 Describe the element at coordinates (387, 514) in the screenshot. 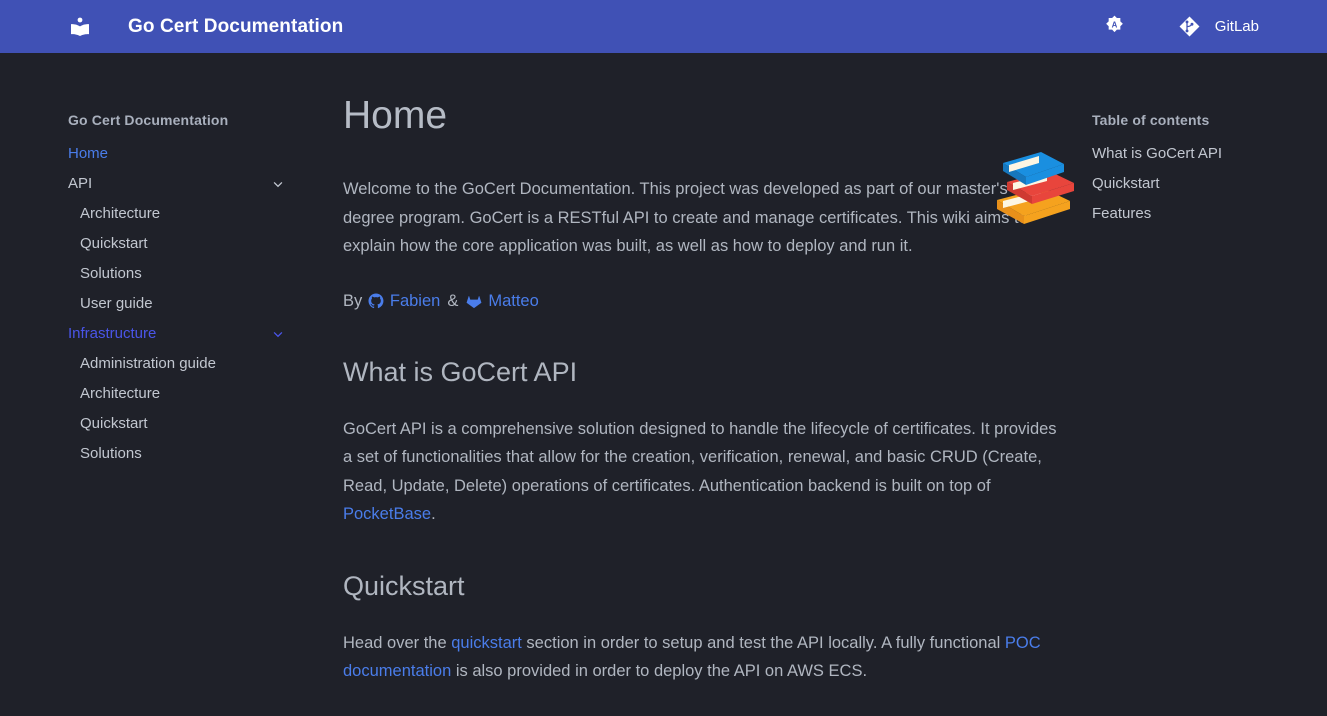

I see `pocketbase-link: PocketBase` at that location.